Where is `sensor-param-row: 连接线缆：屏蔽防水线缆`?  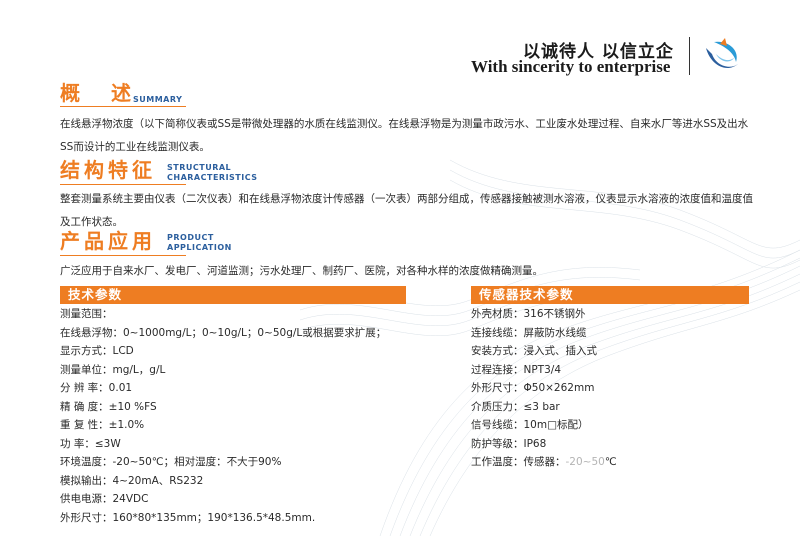
sensor-param-row: 连接线缆：屏蔽防水线缆 is located at coordinates (529, 332).